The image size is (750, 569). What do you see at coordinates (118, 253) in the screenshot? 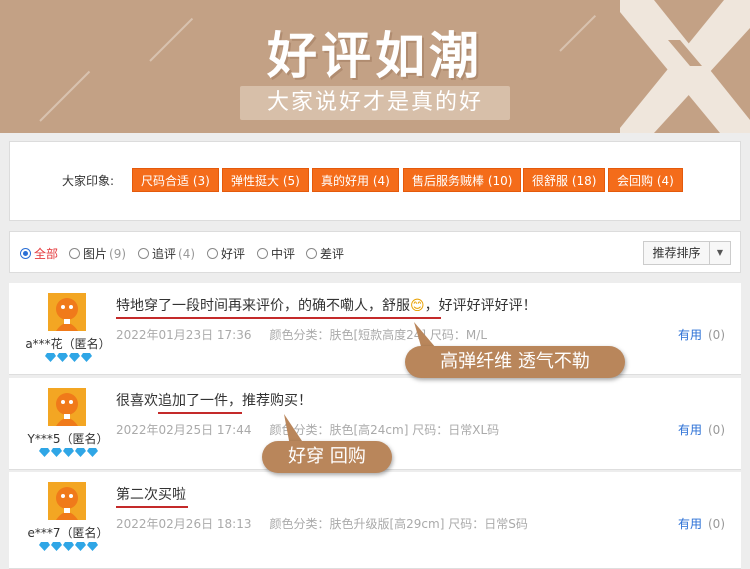
I see `filter-count: (9)` at bounding box center [118, 253].